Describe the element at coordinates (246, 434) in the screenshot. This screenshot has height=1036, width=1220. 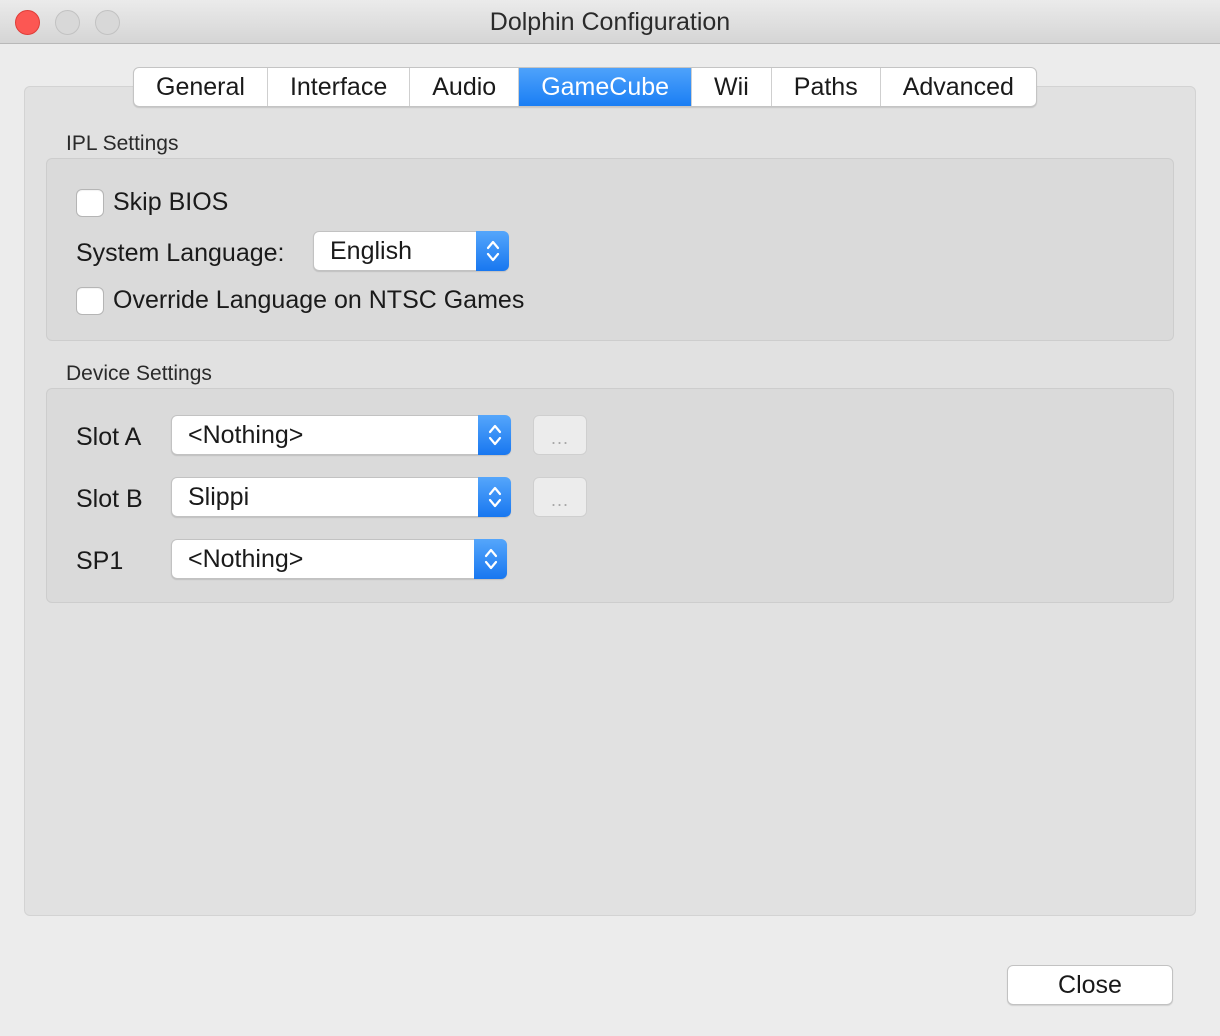
I see `slot-a-value: <Nothing>` at that location.